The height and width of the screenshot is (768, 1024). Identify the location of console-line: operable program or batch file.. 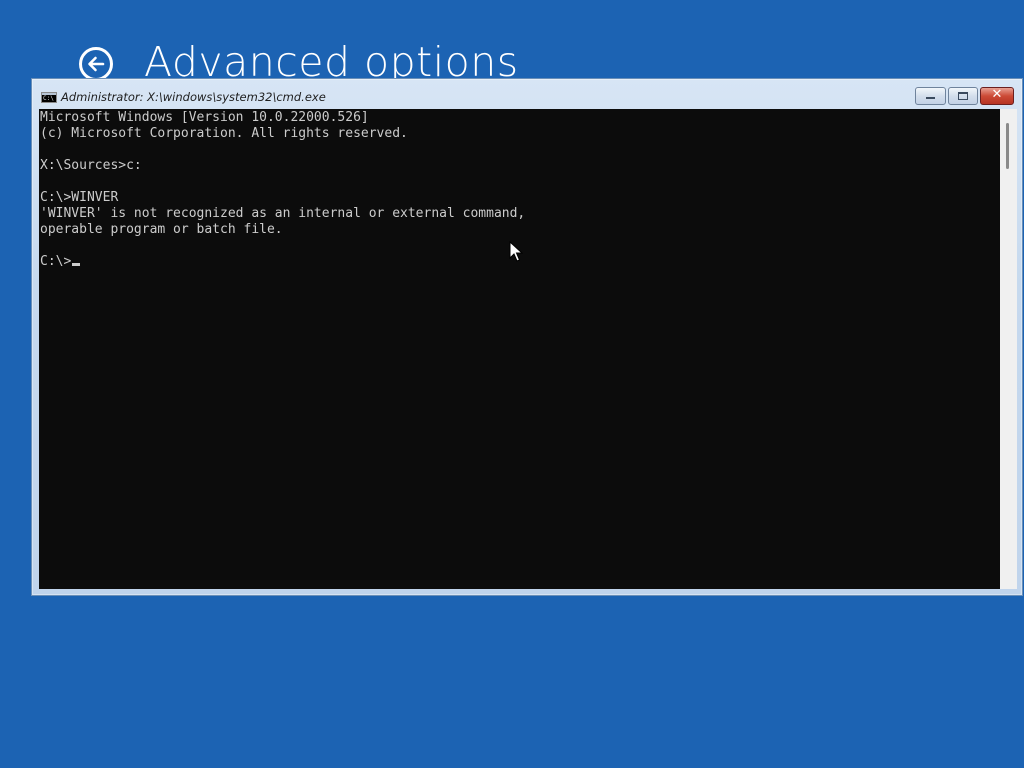
(161, 229).